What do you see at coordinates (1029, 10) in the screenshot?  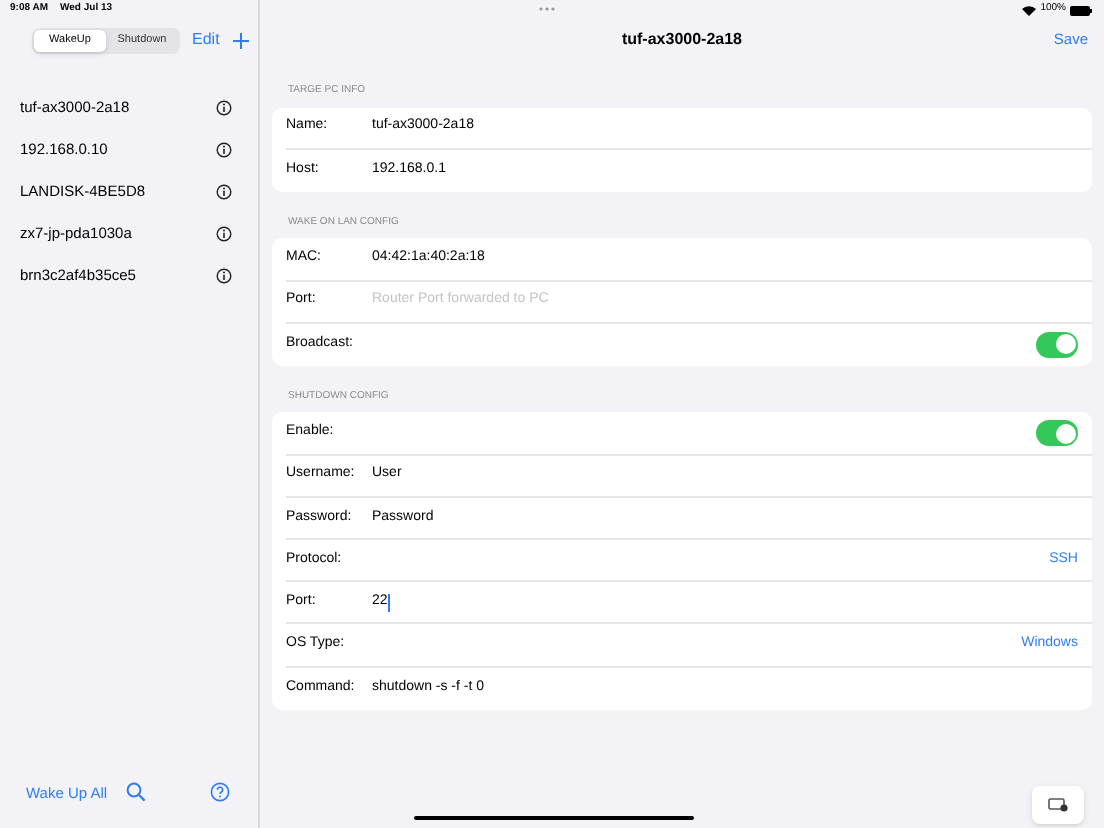 I see `wifi-icon` at bounding box center [1029, 10].